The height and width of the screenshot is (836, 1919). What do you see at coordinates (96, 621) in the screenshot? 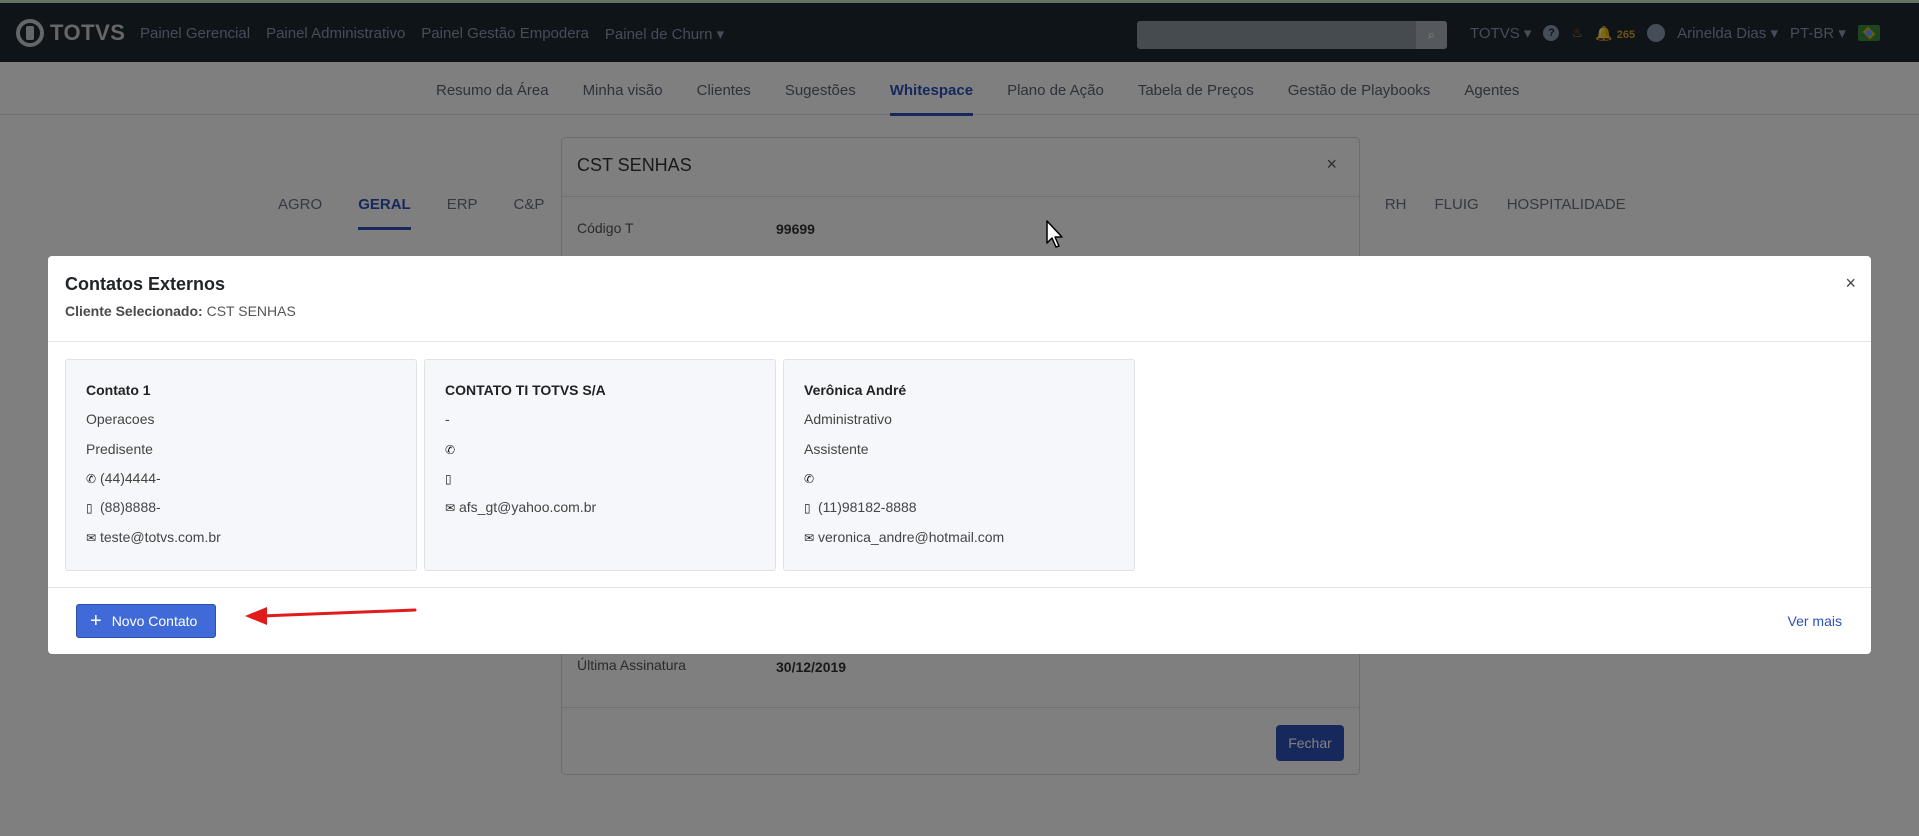
I see `plus-icon: +` at bounding box center [96, 621].